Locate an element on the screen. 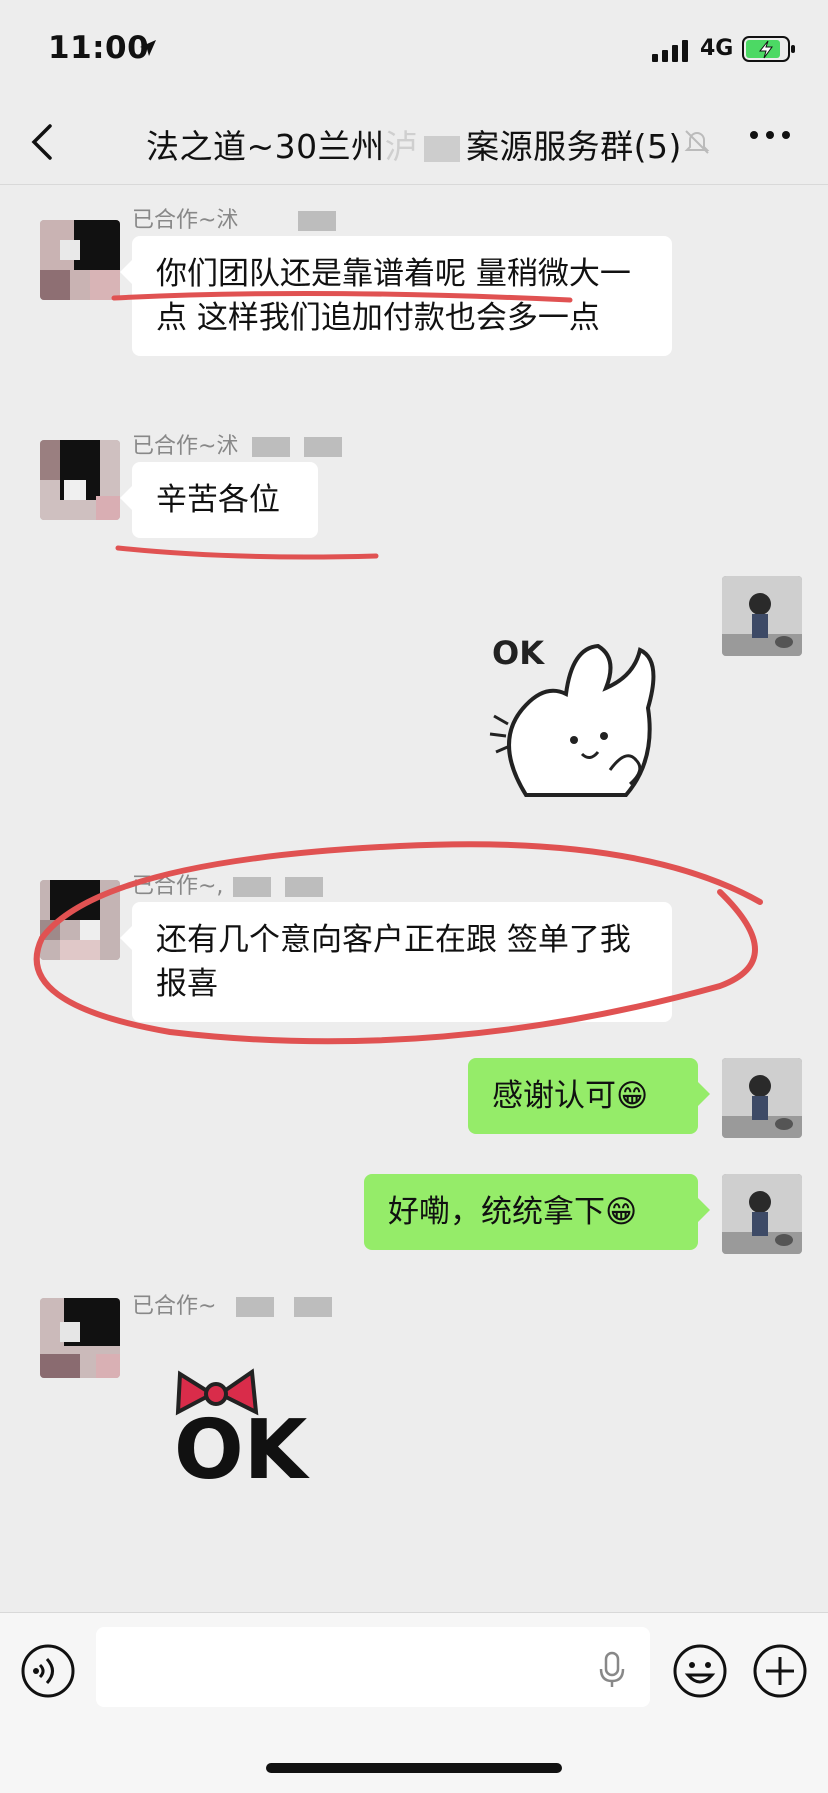 This screenshot has height=1793, width=828. message-bubble: 还有几个意向客户正在跟 签单了我报喜 is located at coordinates (396, 962).